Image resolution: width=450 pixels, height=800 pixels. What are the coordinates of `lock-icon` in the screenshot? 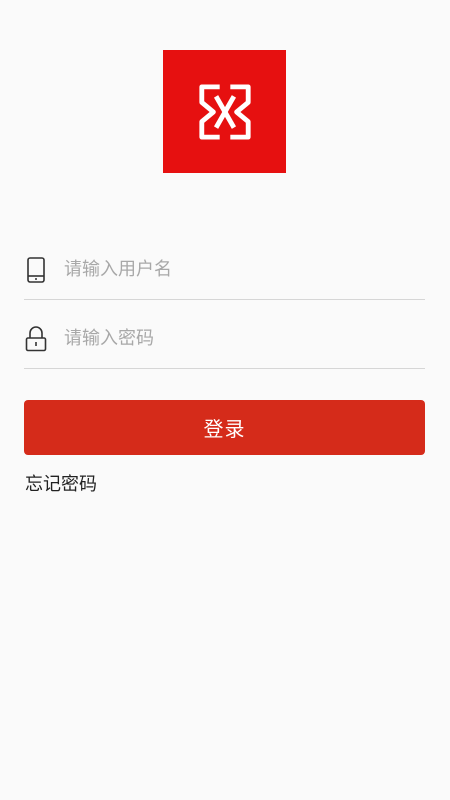 It's located at (36, 339).